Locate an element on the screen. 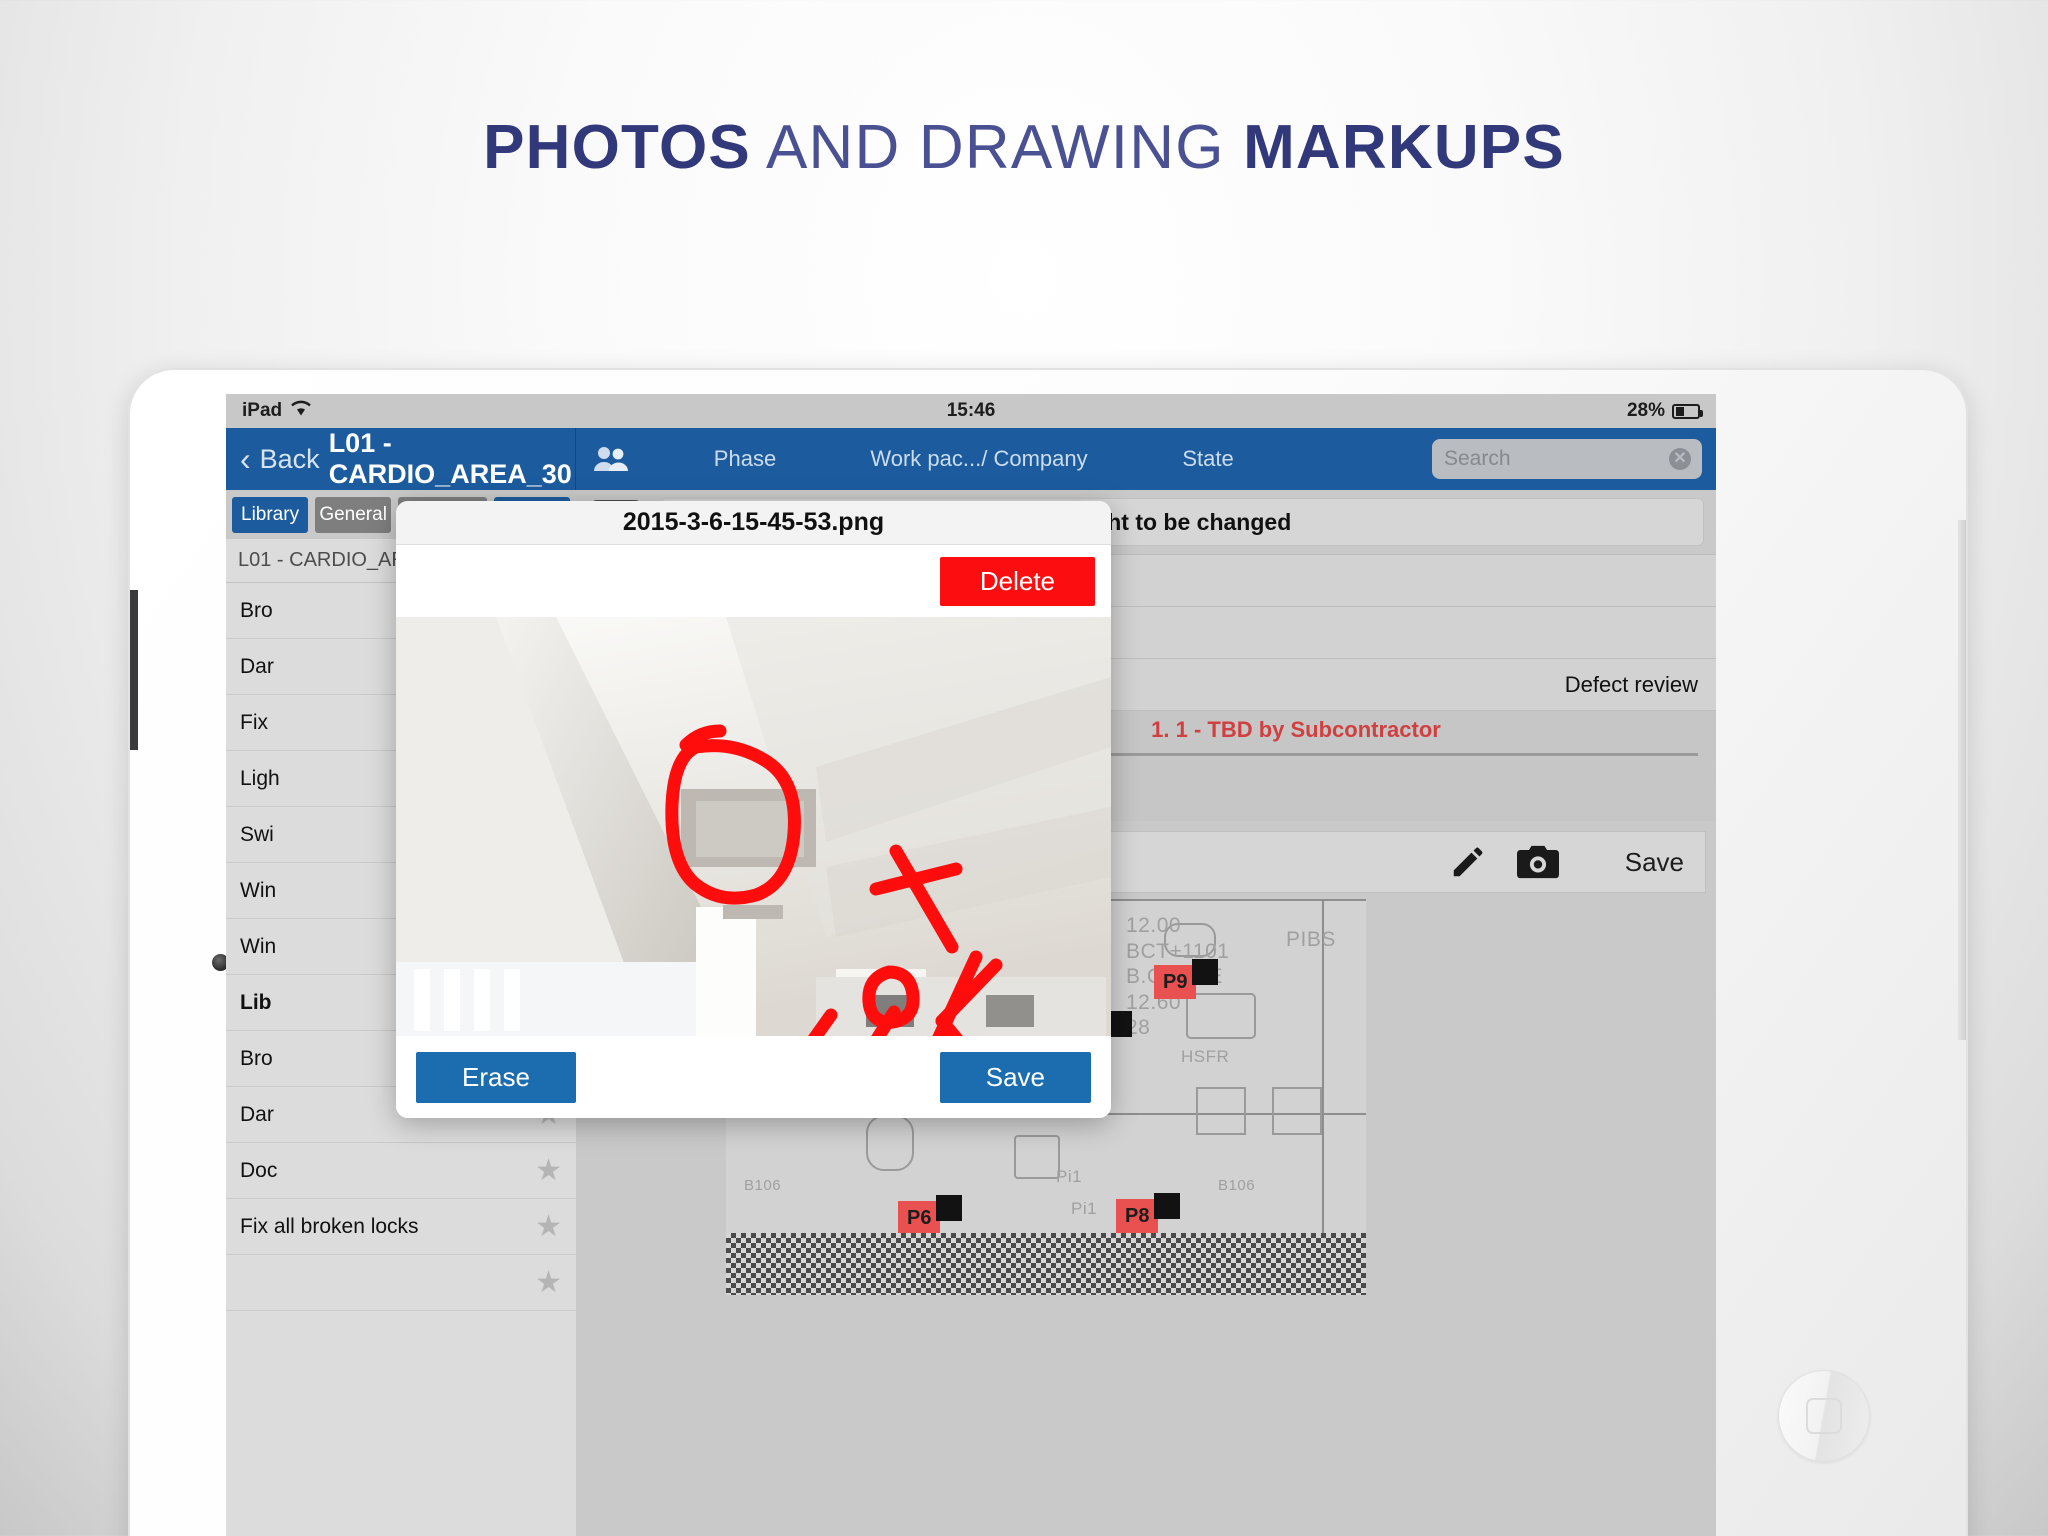  plan-pin-p6: P6 is located at coordinates (930, 1215).